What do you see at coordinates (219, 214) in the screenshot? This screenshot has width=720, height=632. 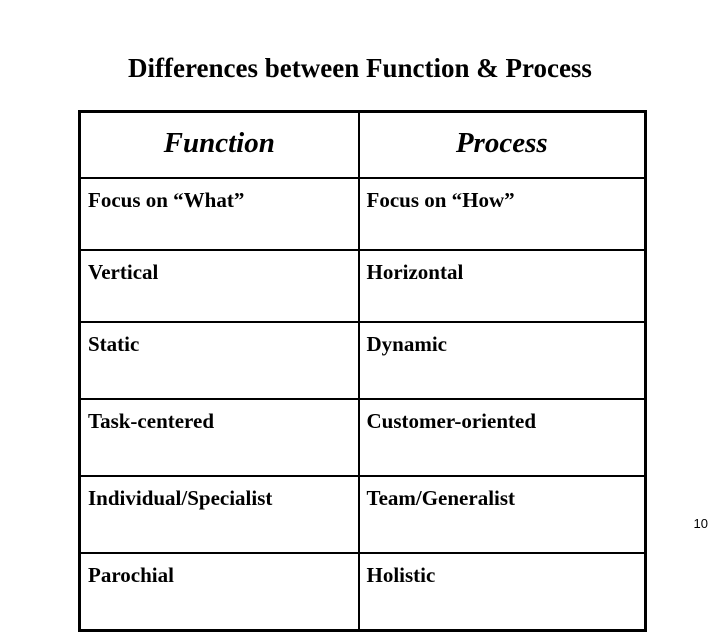 I see `cell-function: Focus on “What”` at bounding box center [219, 214].